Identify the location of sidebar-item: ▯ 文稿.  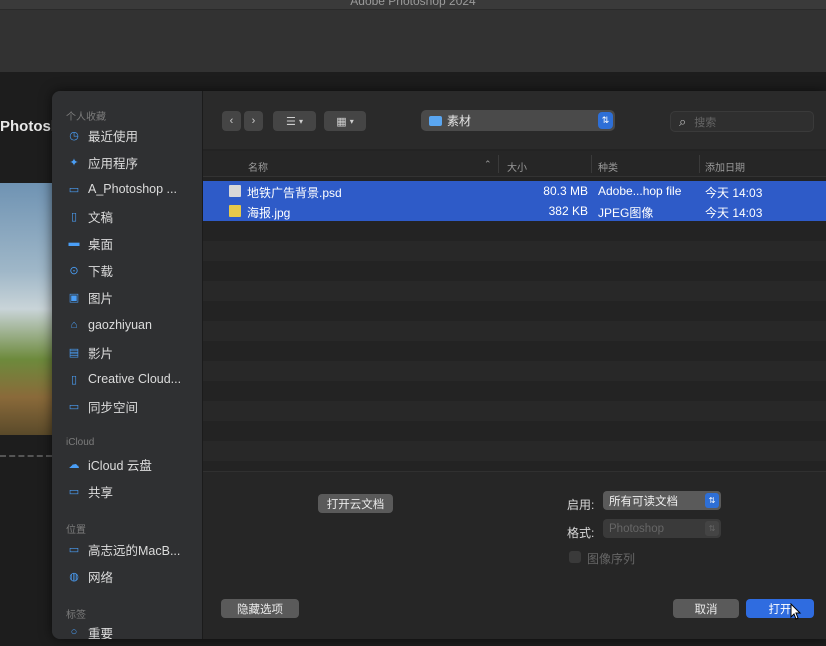
(127, 216).